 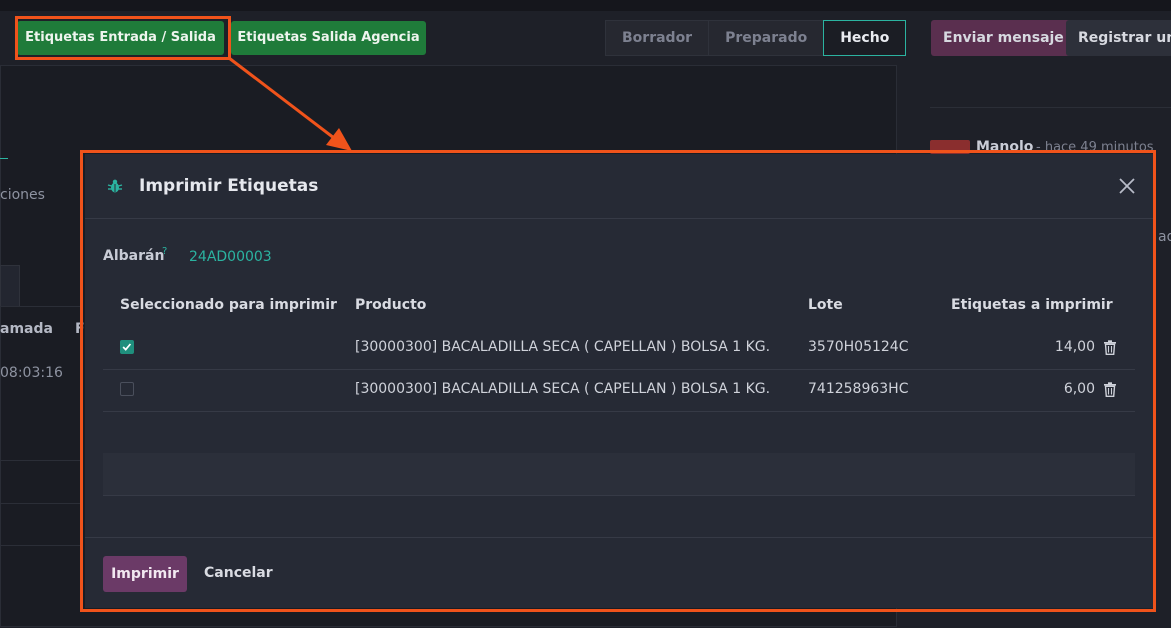 I want to click on button-highlight-outline, so click(x=123, y=38).